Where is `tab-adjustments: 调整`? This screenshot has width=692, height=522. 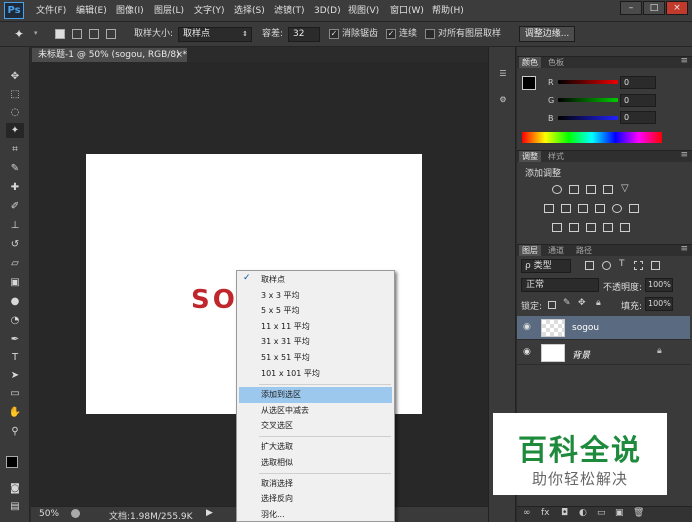
tab-adjustments: 调整 is located at coordinates (530, 156).